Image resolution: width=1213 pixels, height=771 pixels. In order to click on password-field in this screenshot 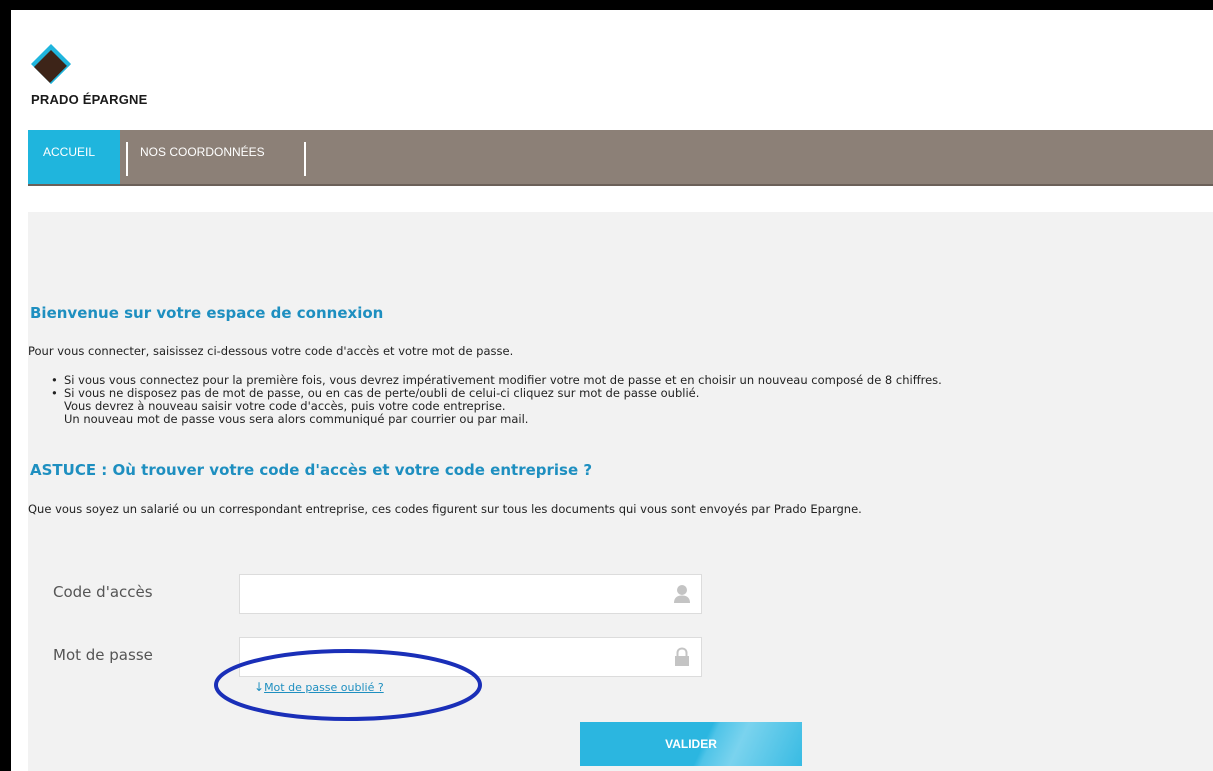, I will do `click(470, 657)`.